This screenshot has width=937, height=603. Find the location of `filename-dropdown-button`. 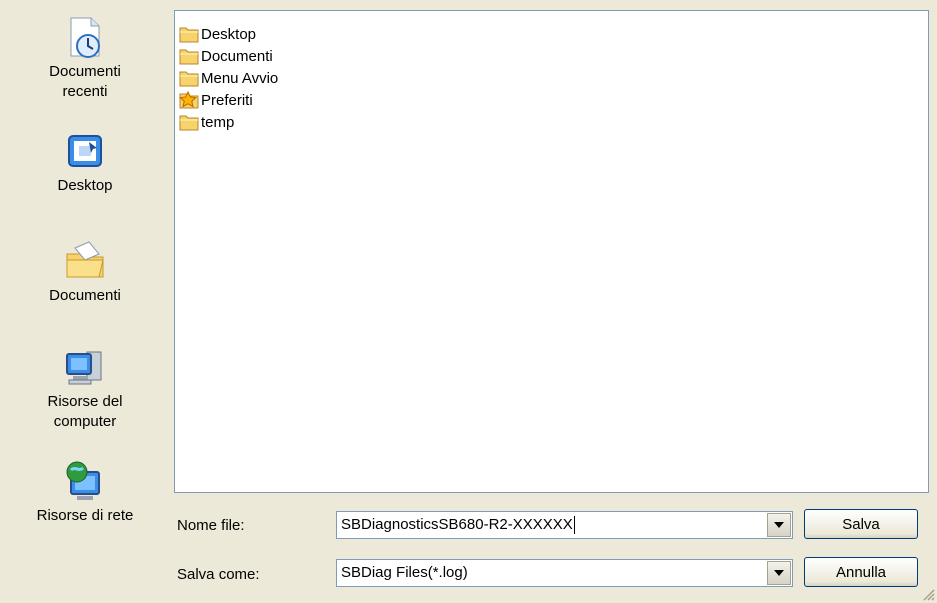

filename-dropdown-button is located at coordinates (779, 525).